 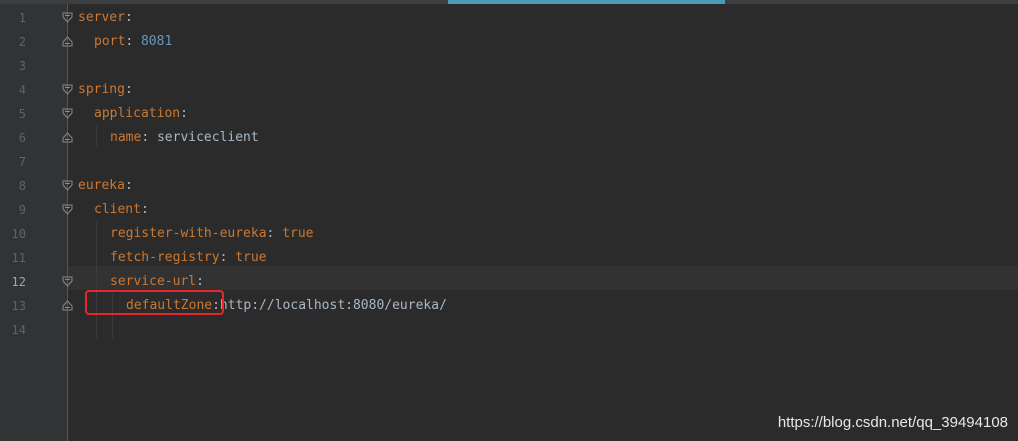 I want to click on line-number-gutter: 1 2 3 4 5 6 7 8 9 10 11 12 13 14, so click(x=34, y=222).